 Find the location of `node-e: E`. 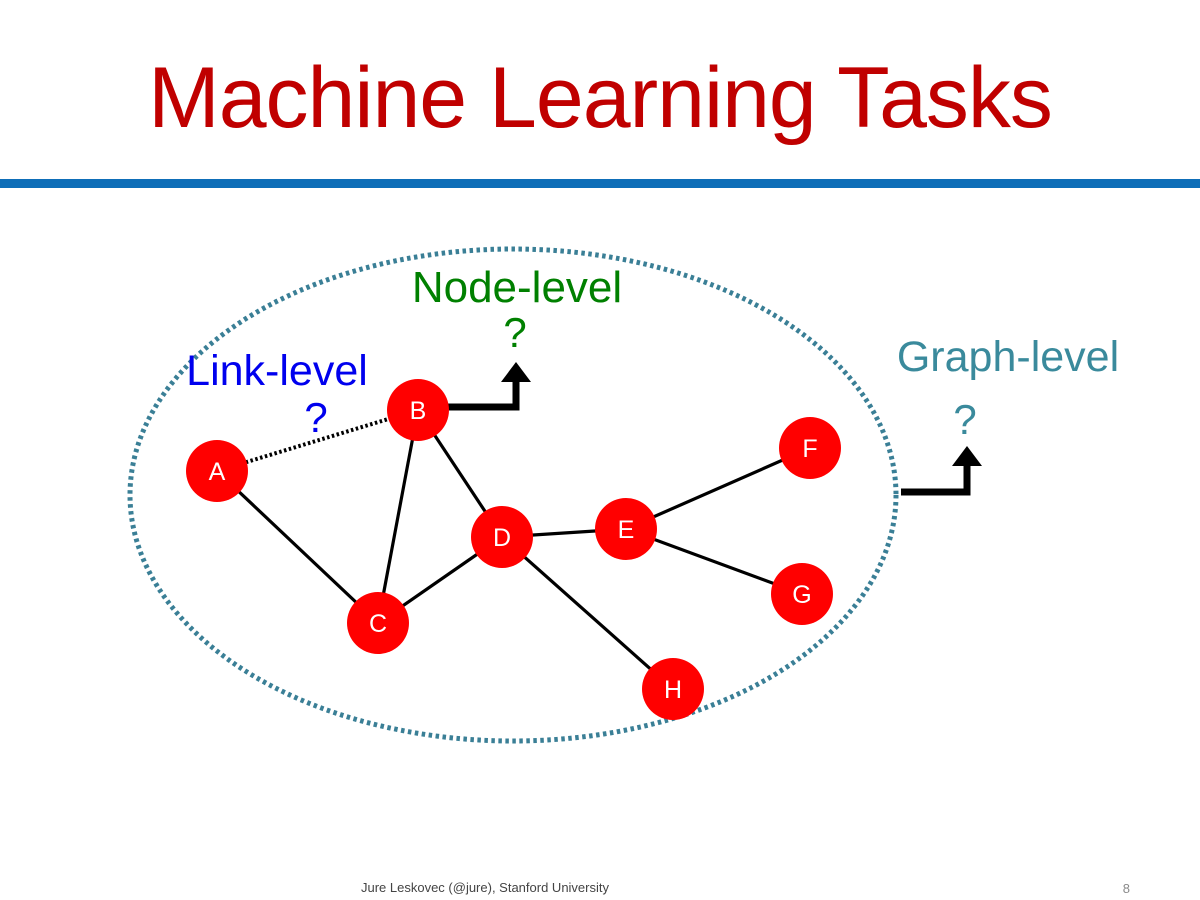

node-e: E is located at coordinates (626, 529).